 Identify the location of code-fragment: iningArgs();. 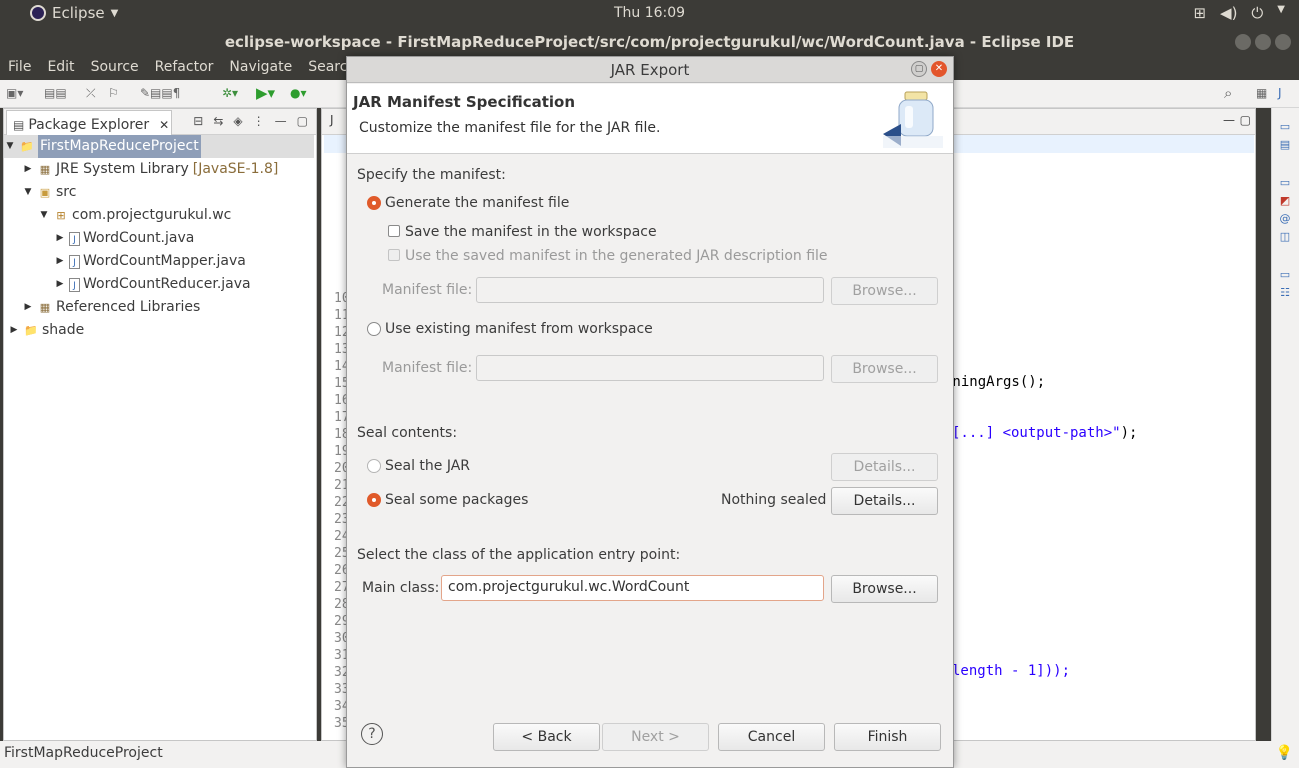
(994, 382).